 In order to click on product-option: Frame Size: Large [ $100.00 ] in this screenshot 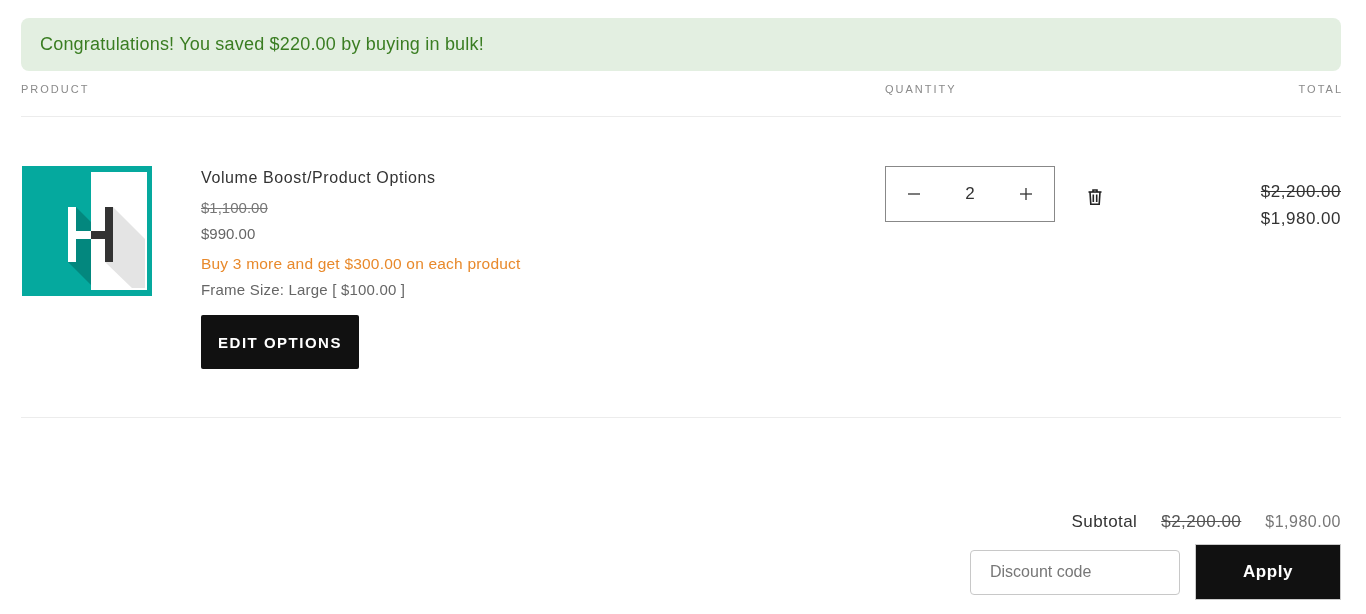, I will do `click(303, 290)`.